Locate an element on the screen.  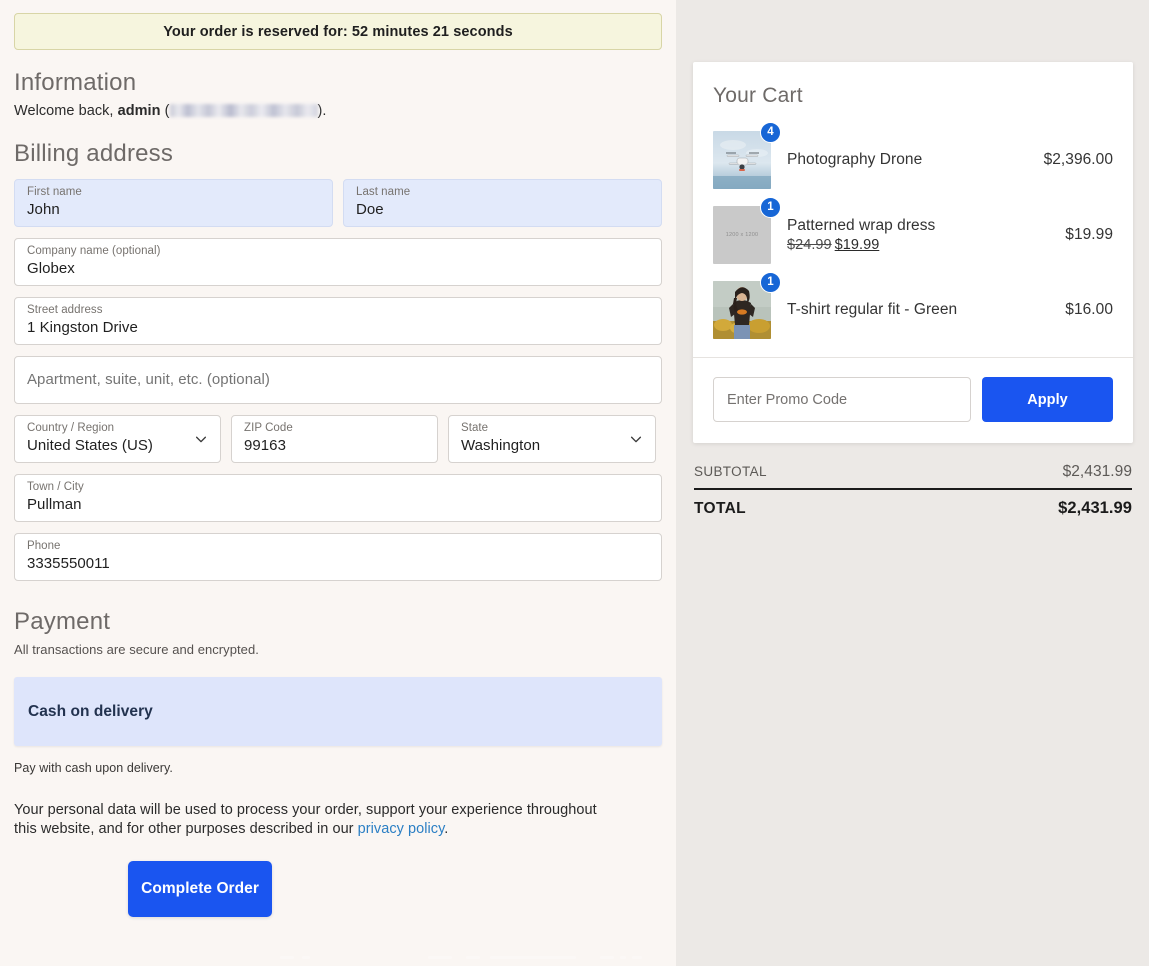
state-label: State is located at coordinates (475, 428).